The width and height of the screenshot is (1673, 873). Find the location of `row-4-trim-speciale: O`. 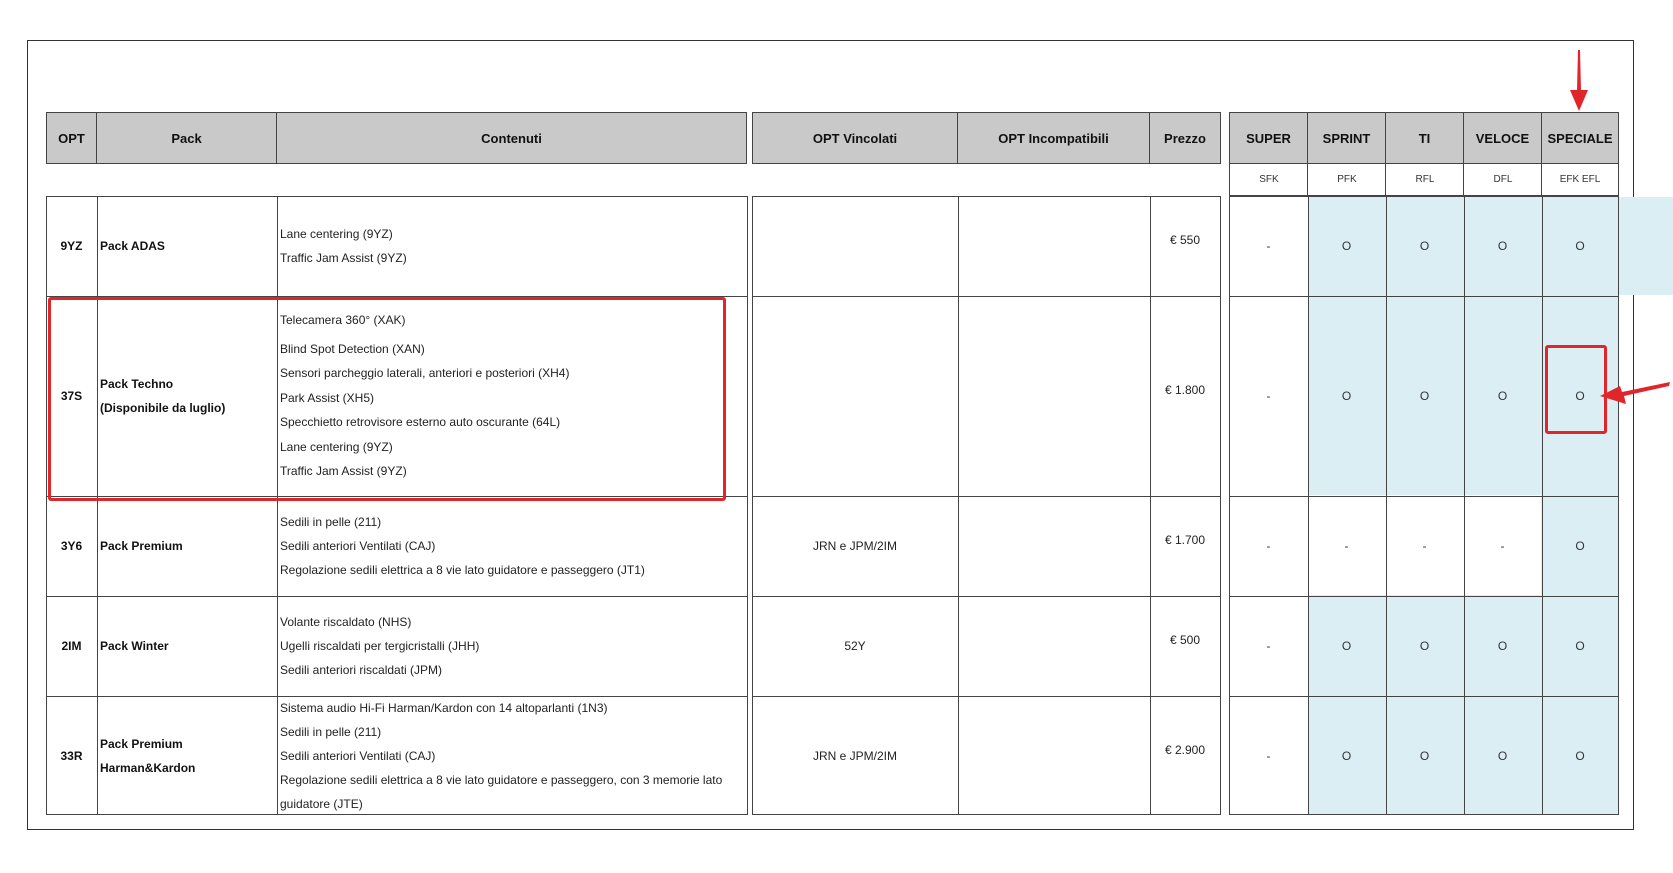

row-4-trim-speciale: O is located at coordinates (1580, 646).